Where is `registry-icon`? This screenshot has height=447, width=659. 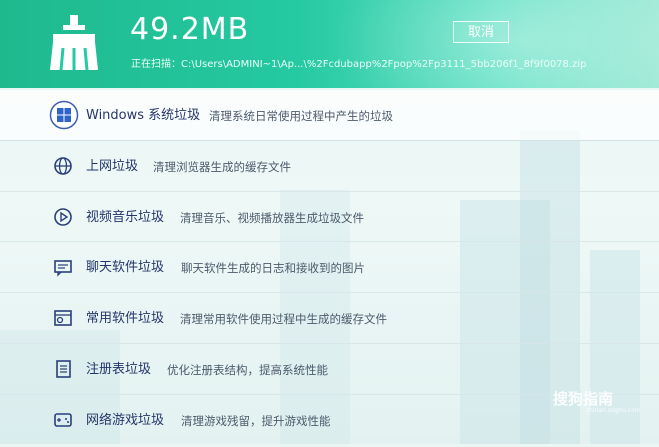 registry-icon is located at coordinates (63, 369).